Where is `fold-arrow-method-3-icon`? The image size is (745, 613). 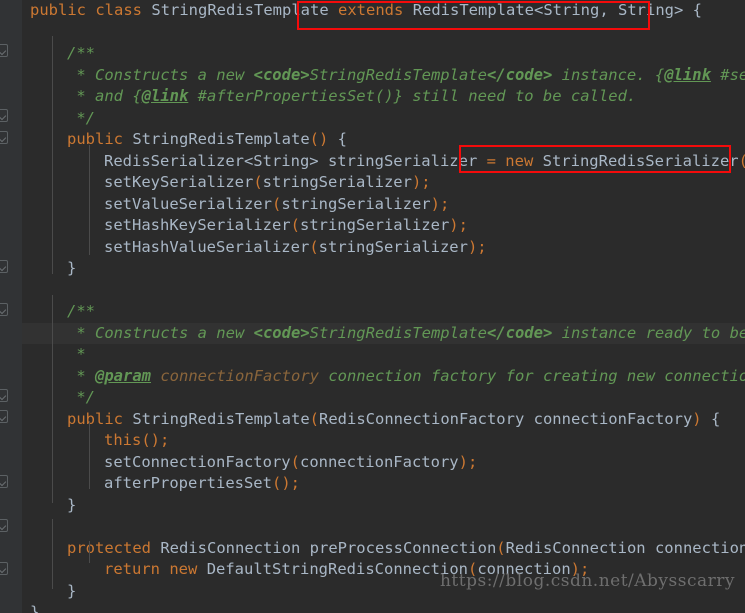 fold-arrow-method-3-icon is located at coordinates (4, 525).